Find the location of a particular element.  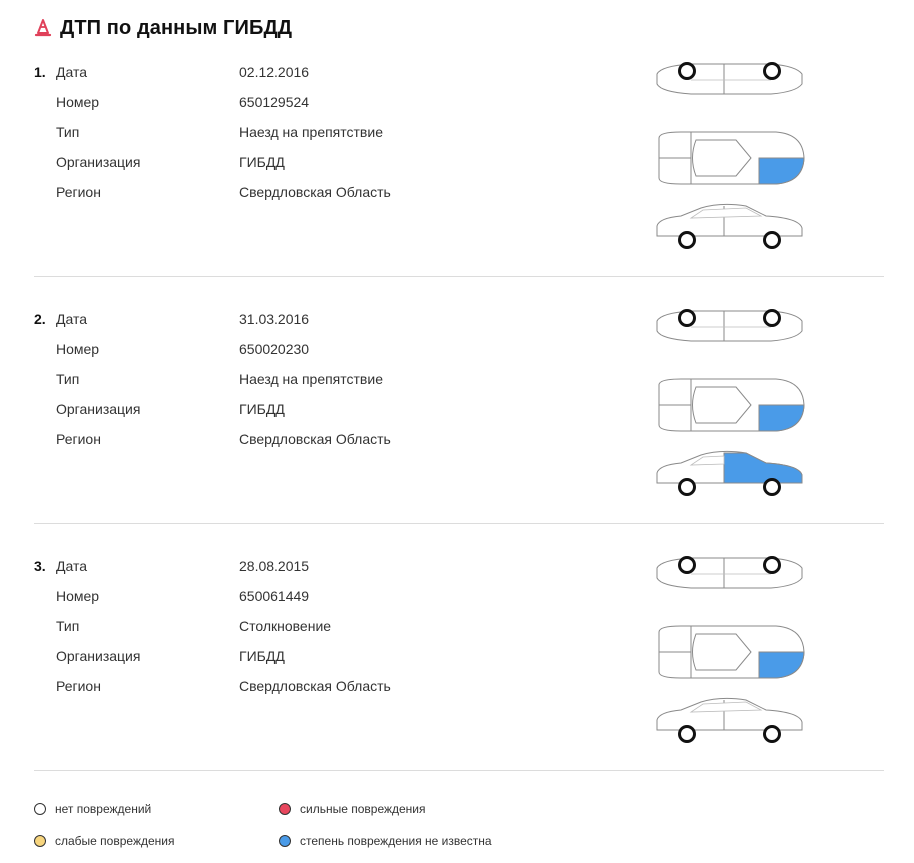

field-value-number: 650020230 is located at coordinates (274, 349).